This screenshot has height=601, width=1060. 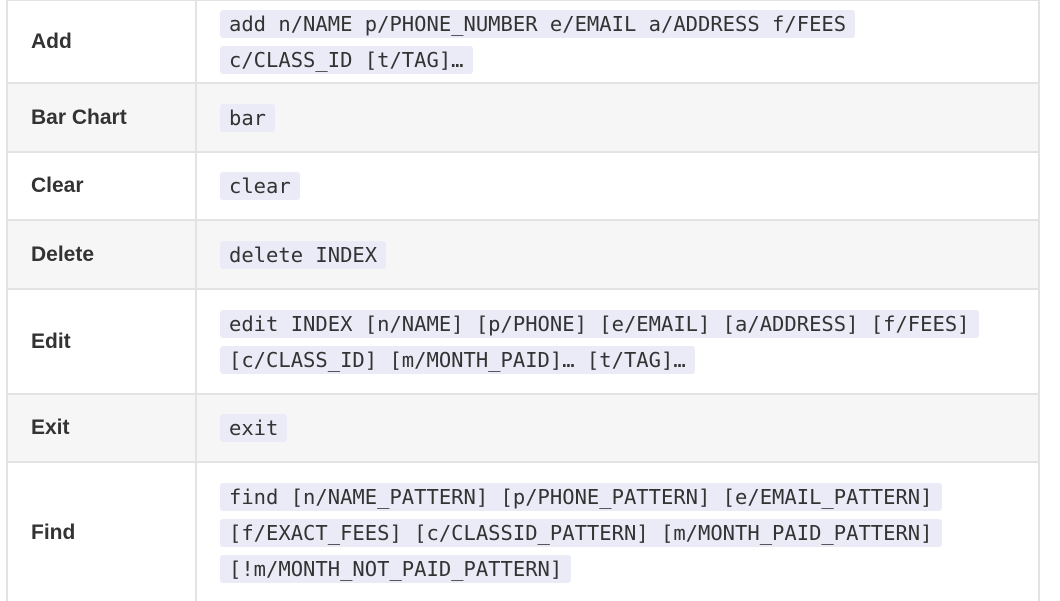 I want to click on action-cell-clear: Clear, so click(x=101, y=186).